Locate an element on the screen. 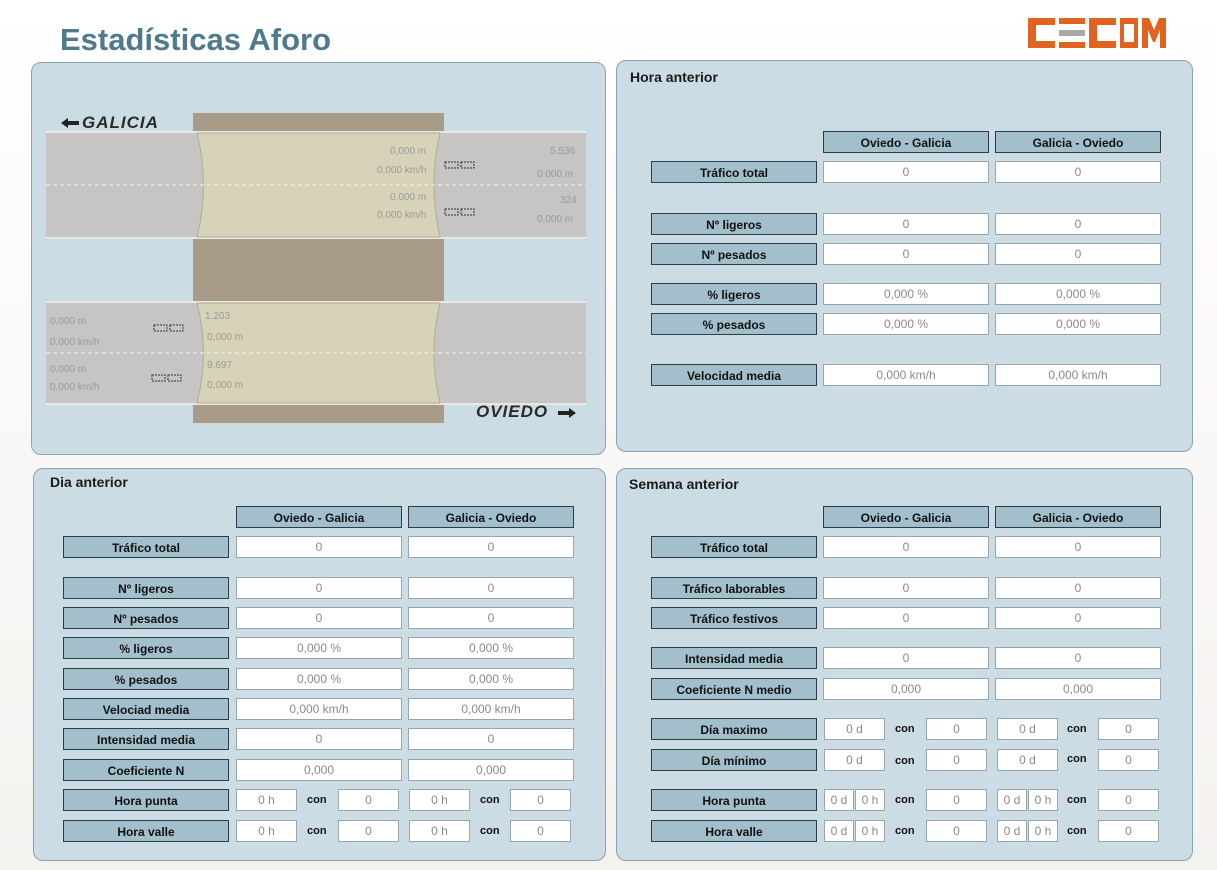  row-label: Tráfico total is located at coordinates (734, 547).